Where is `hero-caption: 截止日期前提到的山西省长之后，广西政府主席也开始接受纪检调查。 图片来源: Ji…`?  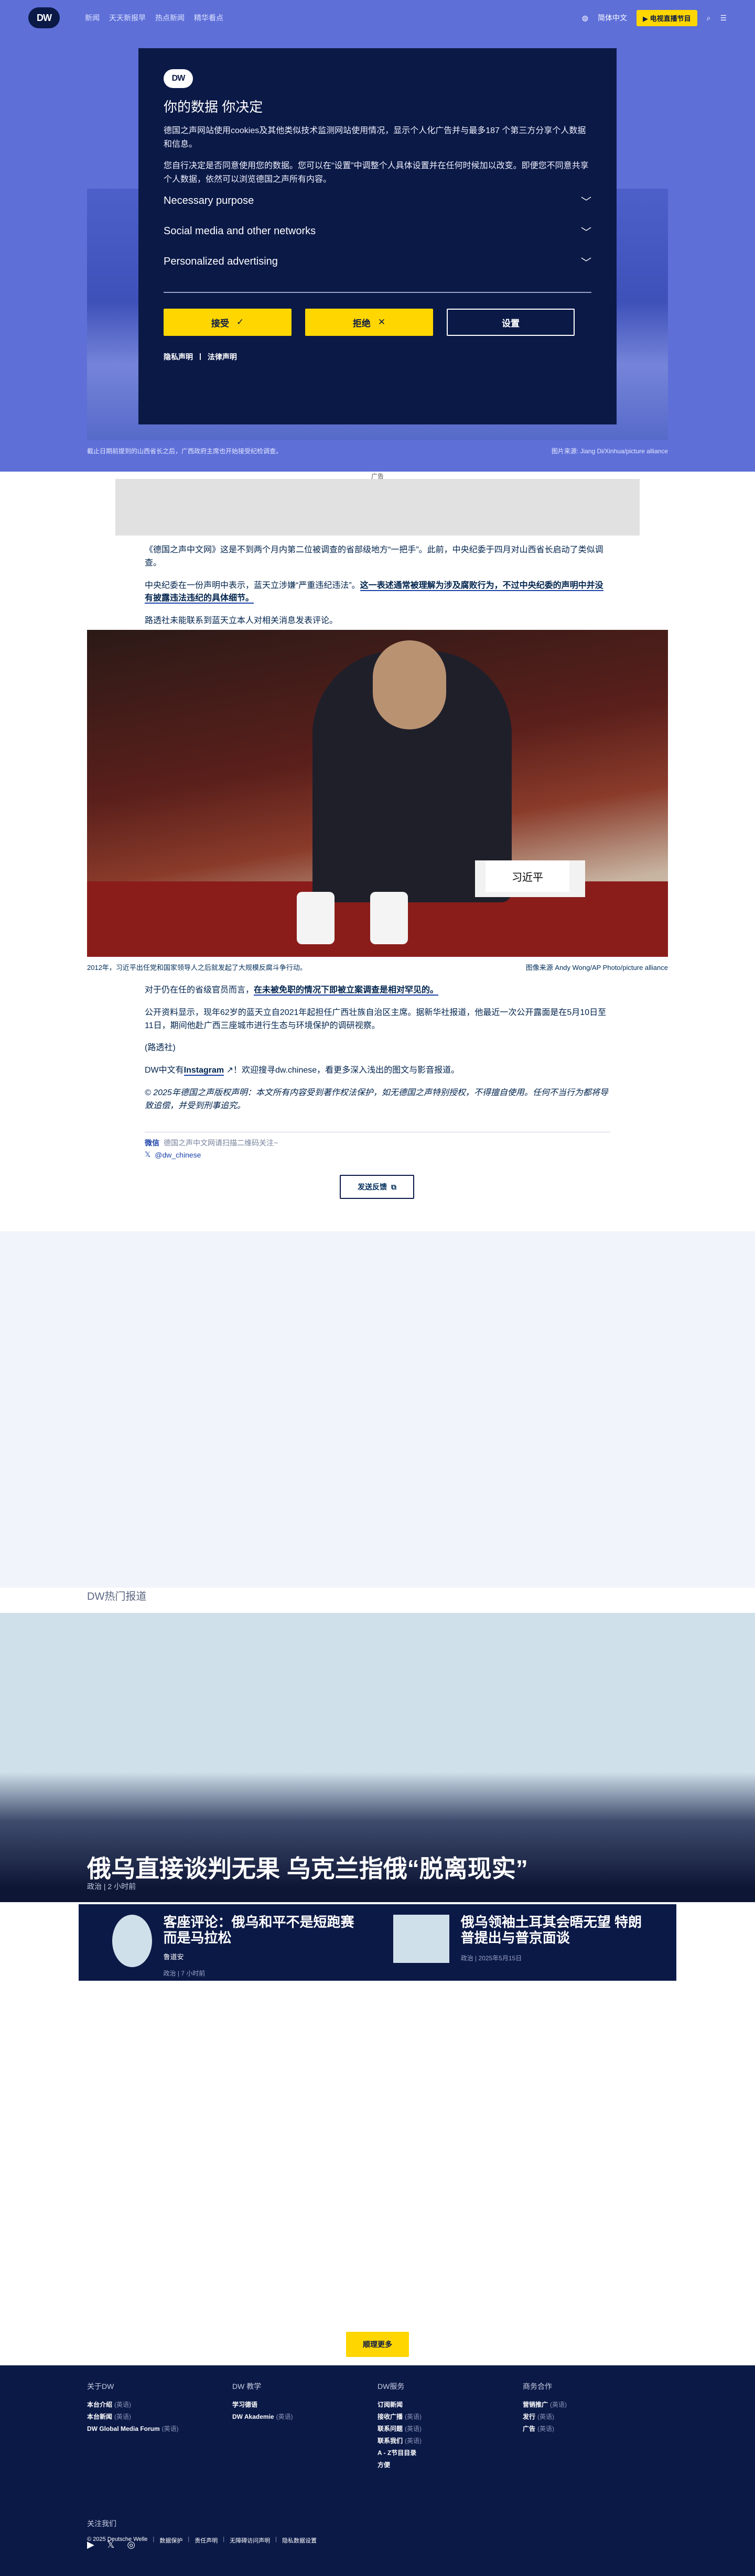
hero-caption: 截止日期前提到的山西省长之后，广西政府主席也开始接受纪检调查。 图片来源: Ji… is located at coordinates (377, 451).